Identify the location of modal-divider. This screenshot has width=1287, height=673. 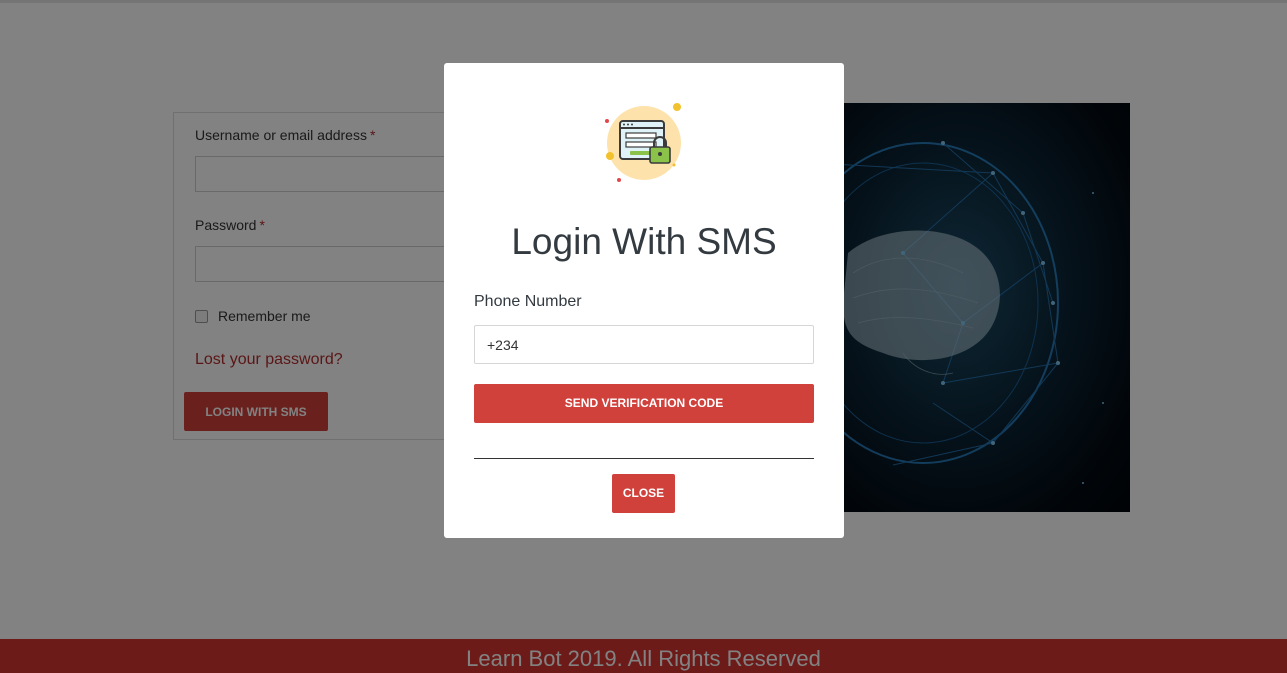
(644, 458).